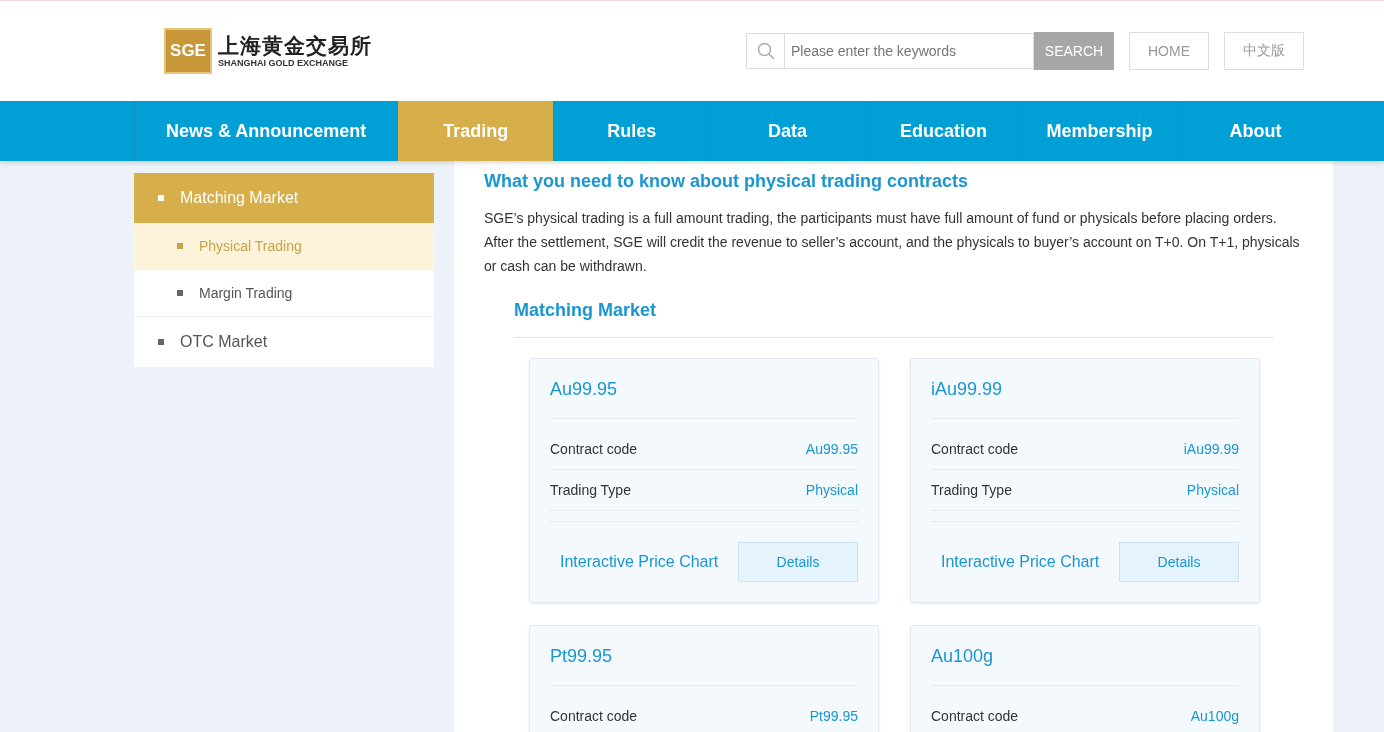 Image resolution: width=1384 pixels, height=732 pixels. I want to click on logo-english-name: SHANGHAI GOLD EXCHANGE, so click(283, 63).